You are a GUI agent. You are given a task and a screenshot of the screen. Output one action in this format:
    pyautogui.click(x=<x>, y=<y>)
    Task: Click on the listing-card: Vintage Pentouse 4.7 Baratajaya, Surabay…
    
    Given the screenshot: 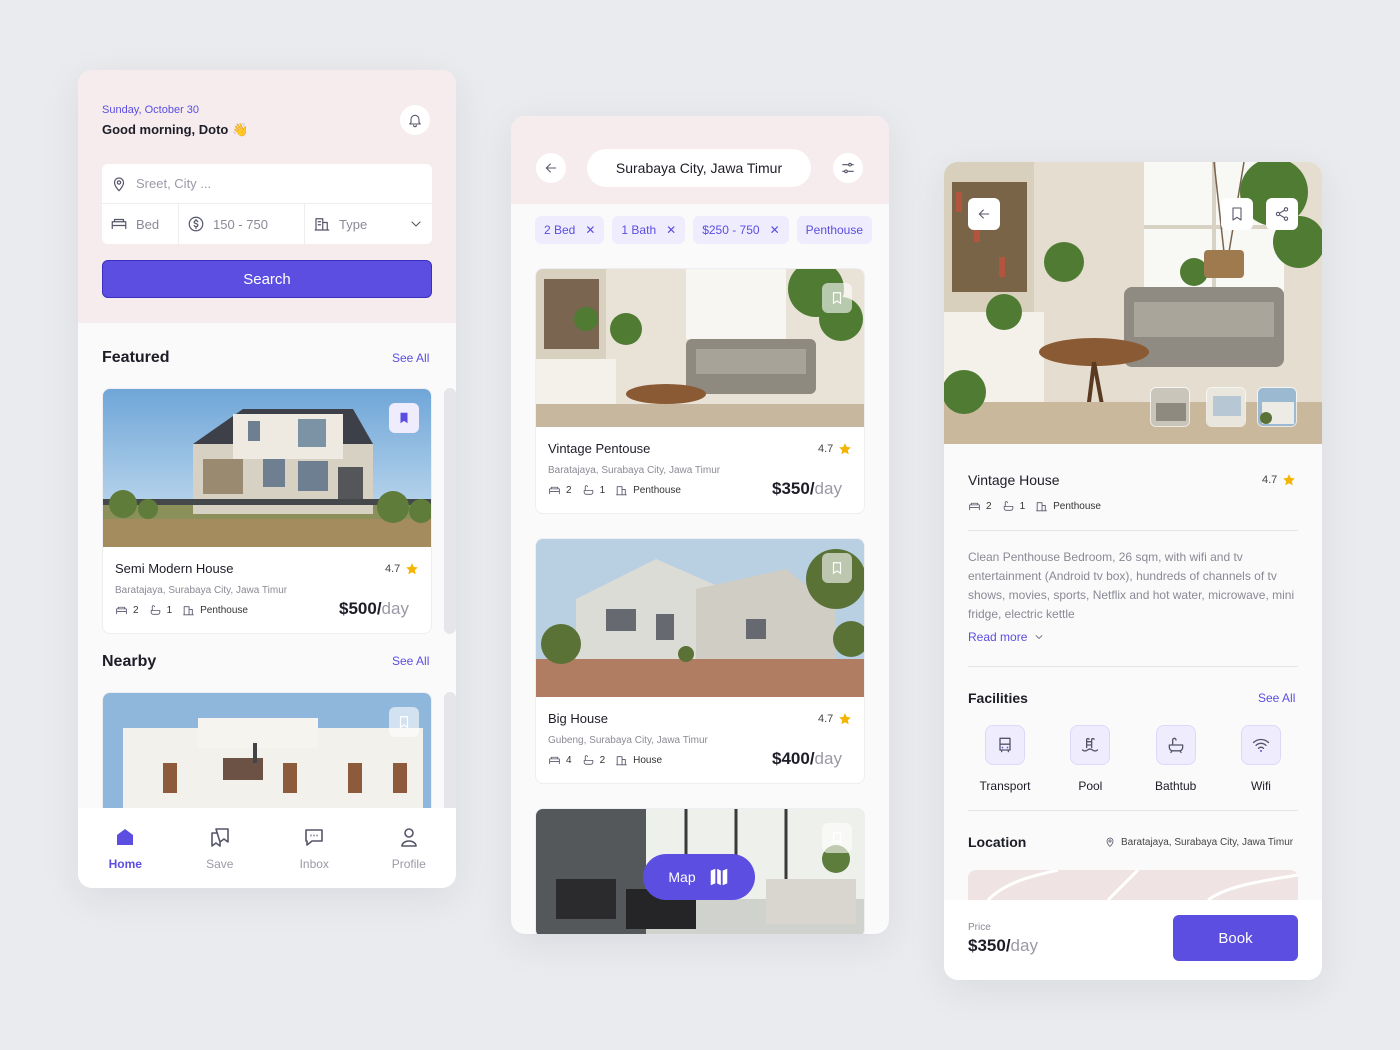 What is the action you would take?
    pyautogui.click(x=700, y=391)
    